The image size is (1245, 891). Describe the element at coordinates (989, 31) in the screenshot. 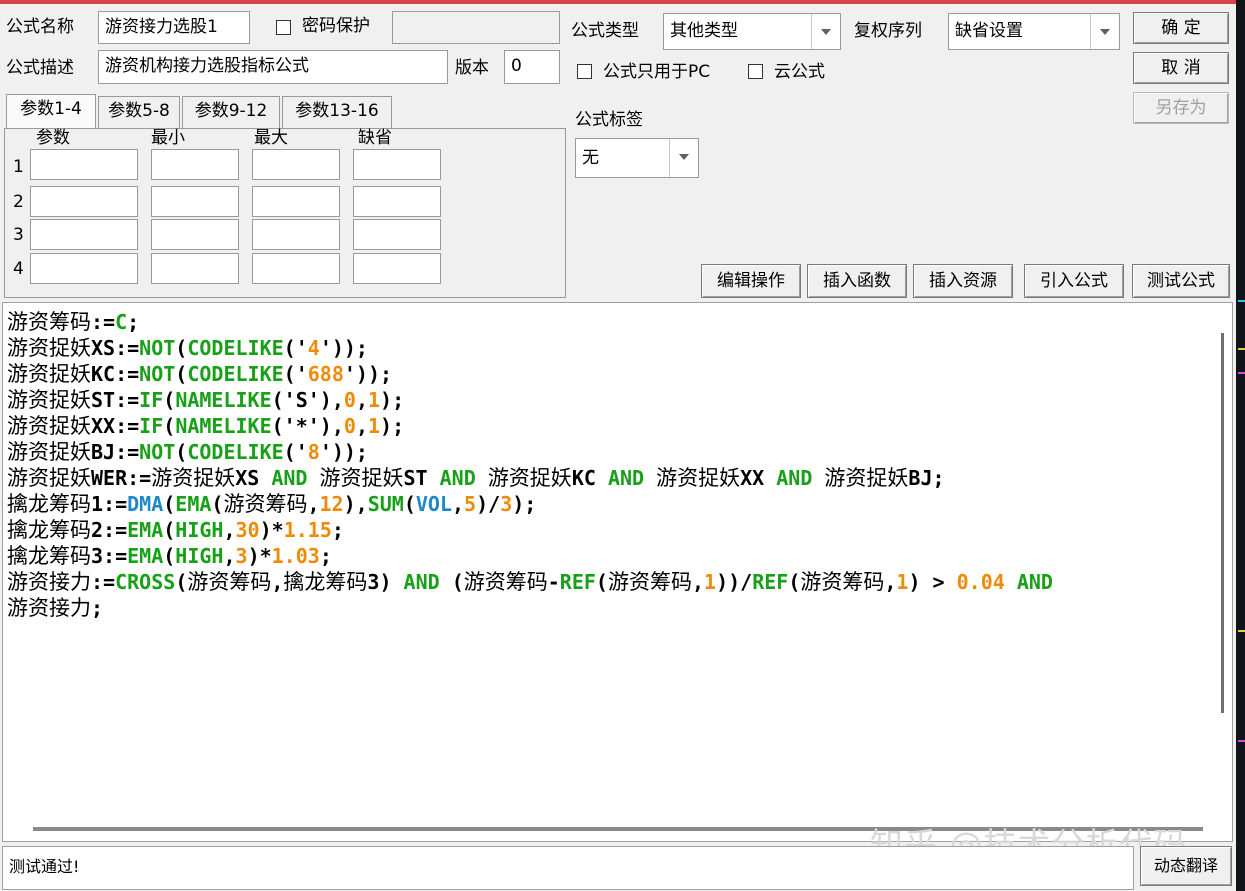

I see `rights-sequence-value: 缺省设置` at that location.